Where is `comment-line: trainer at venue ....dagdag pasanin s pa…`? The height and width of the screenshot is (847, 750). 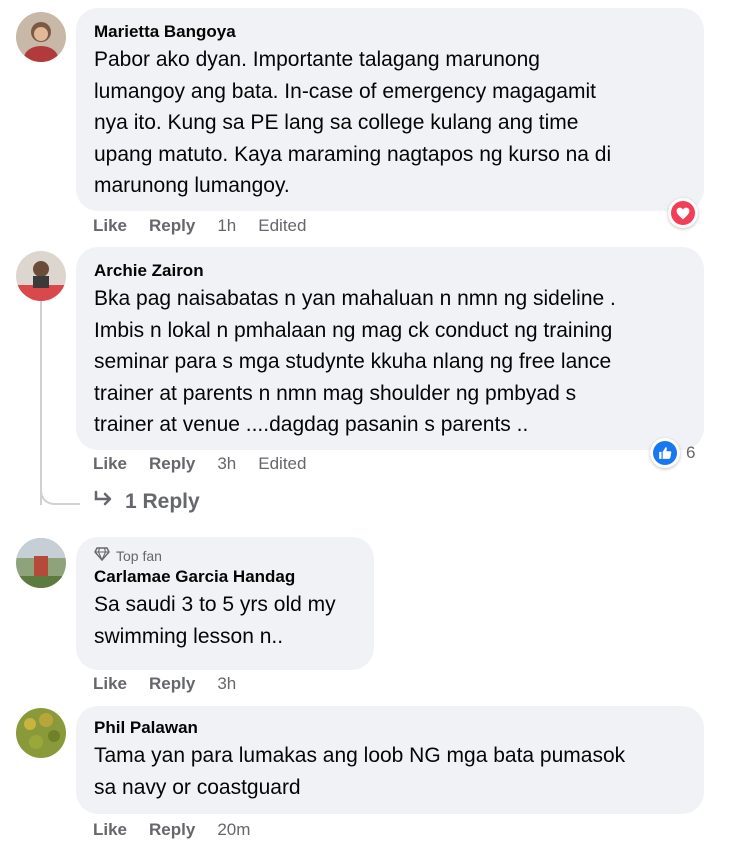 comment-line: trainer at venue ....dagdag pasanin s pa… is located at coordinates (311, 424).